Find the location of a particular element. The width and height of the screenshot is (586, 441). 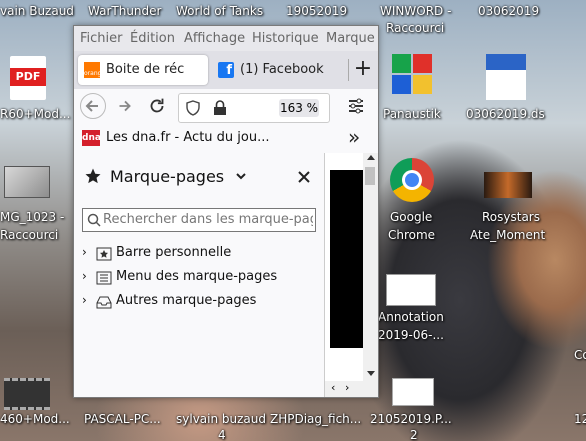

sidebar-title: Marque-pages is located at coordinates (167, 176).